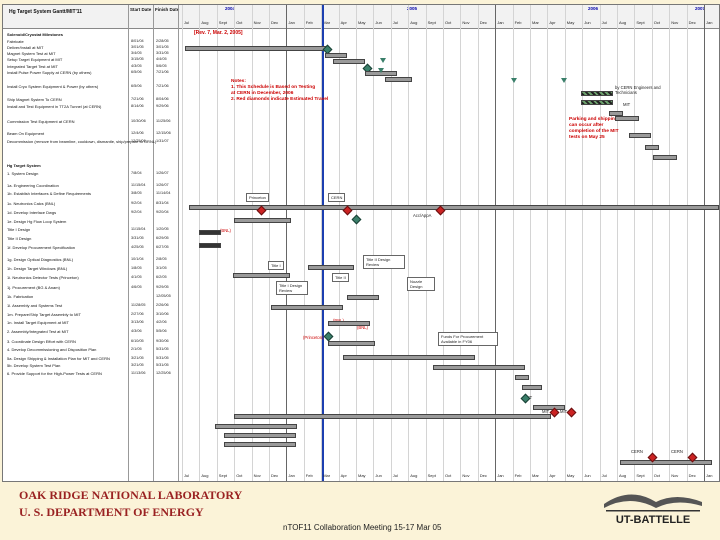  I want to click on task-name: Fabricate, so click(15, 41).